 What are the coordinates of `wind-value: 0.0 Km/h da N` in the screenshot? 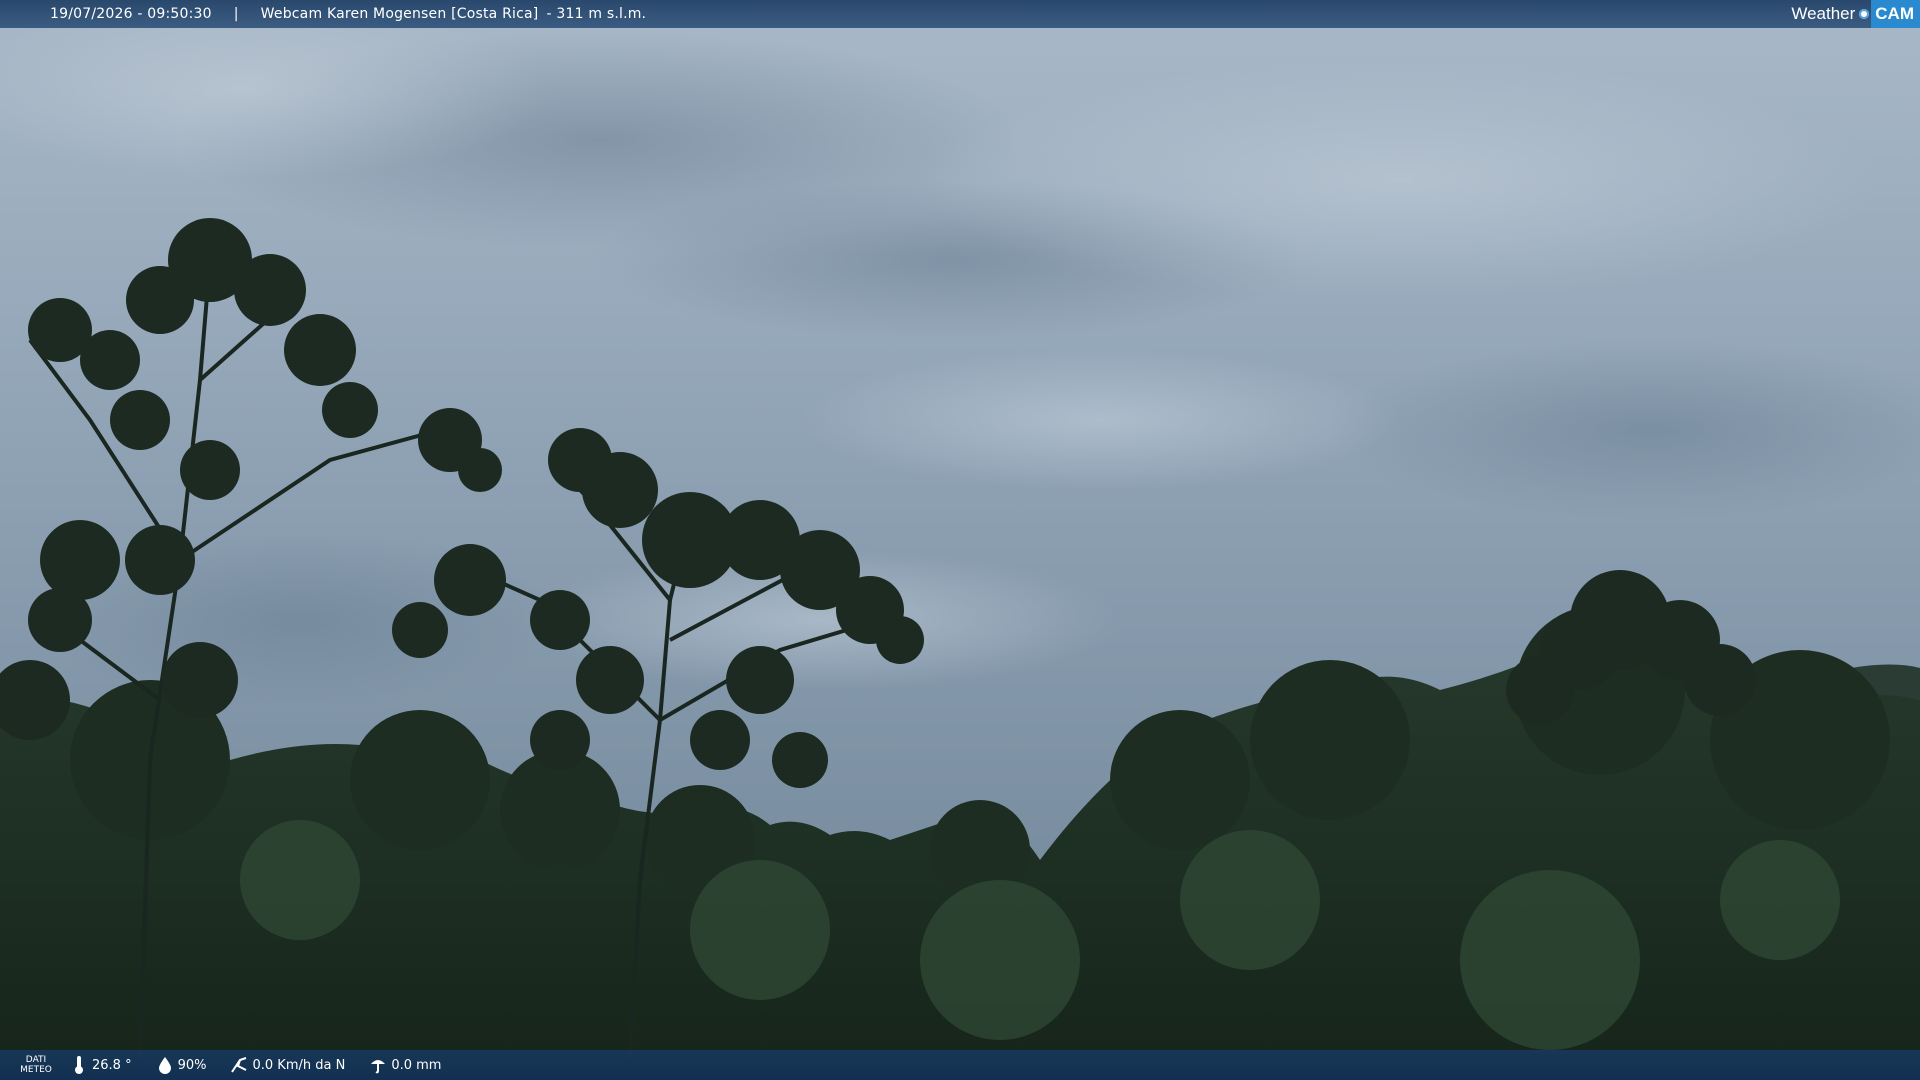 It's located at (299, 1065).